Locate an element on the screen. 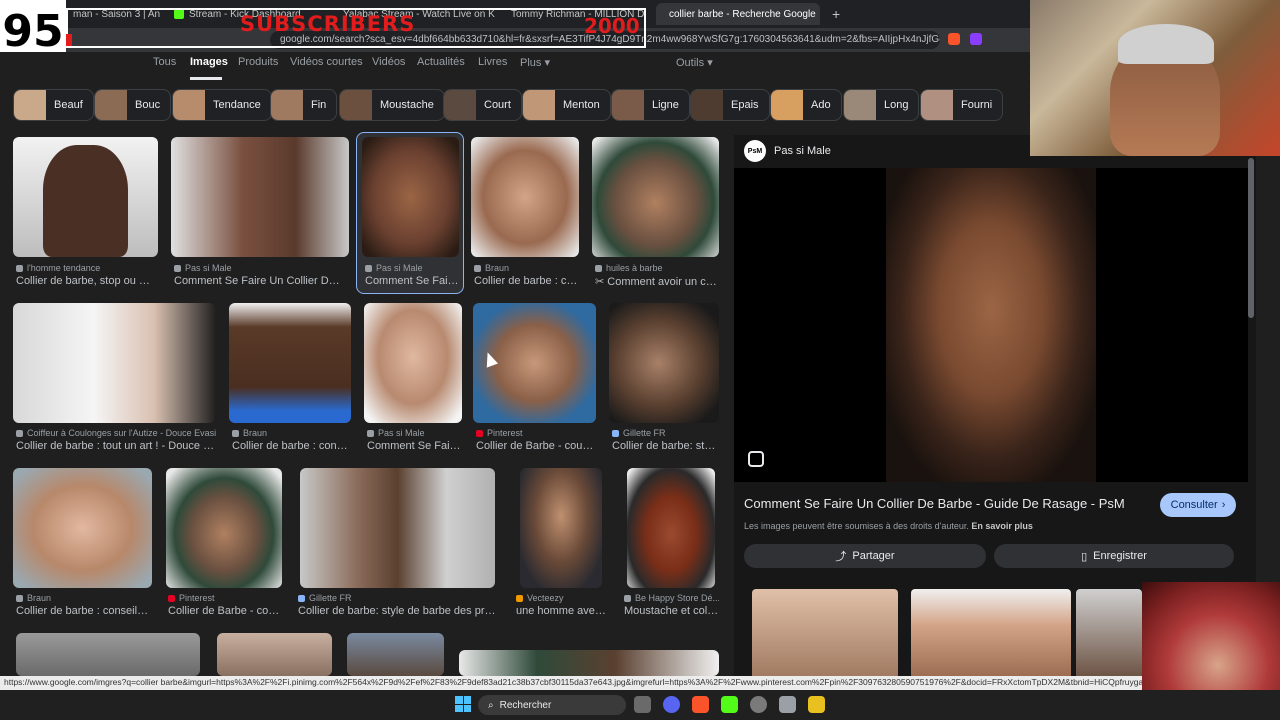  chip-court: Court is located at coordinates (482, 105).